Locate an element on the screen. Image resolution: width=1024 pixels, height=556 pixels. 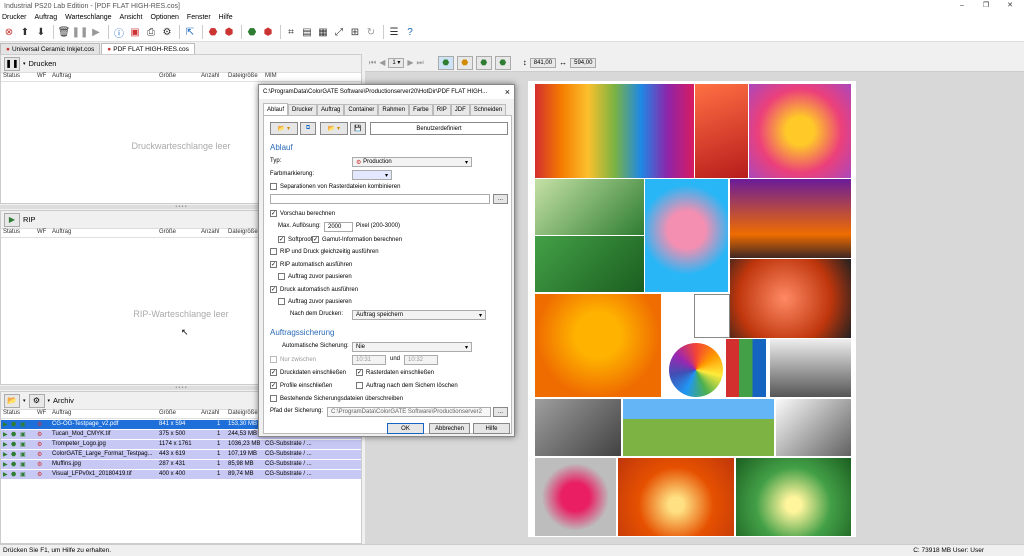
raster-row: ✓ Rasterdaten einschließen is located at coordinates (395, 372).